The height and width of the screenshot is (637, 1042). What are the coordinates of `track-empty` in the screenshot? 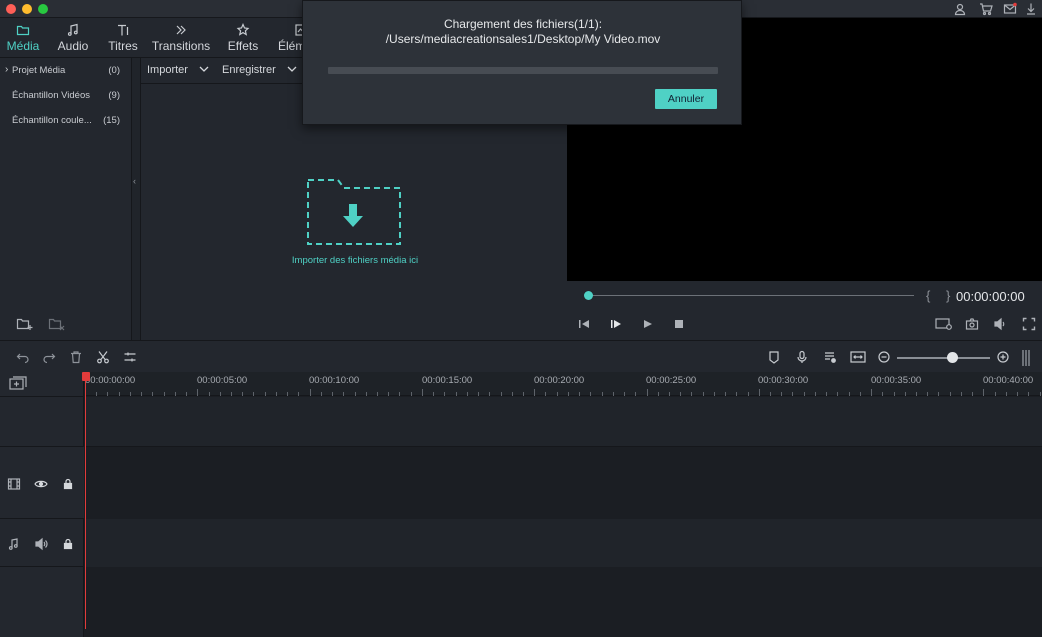 It's located at (563, 422).